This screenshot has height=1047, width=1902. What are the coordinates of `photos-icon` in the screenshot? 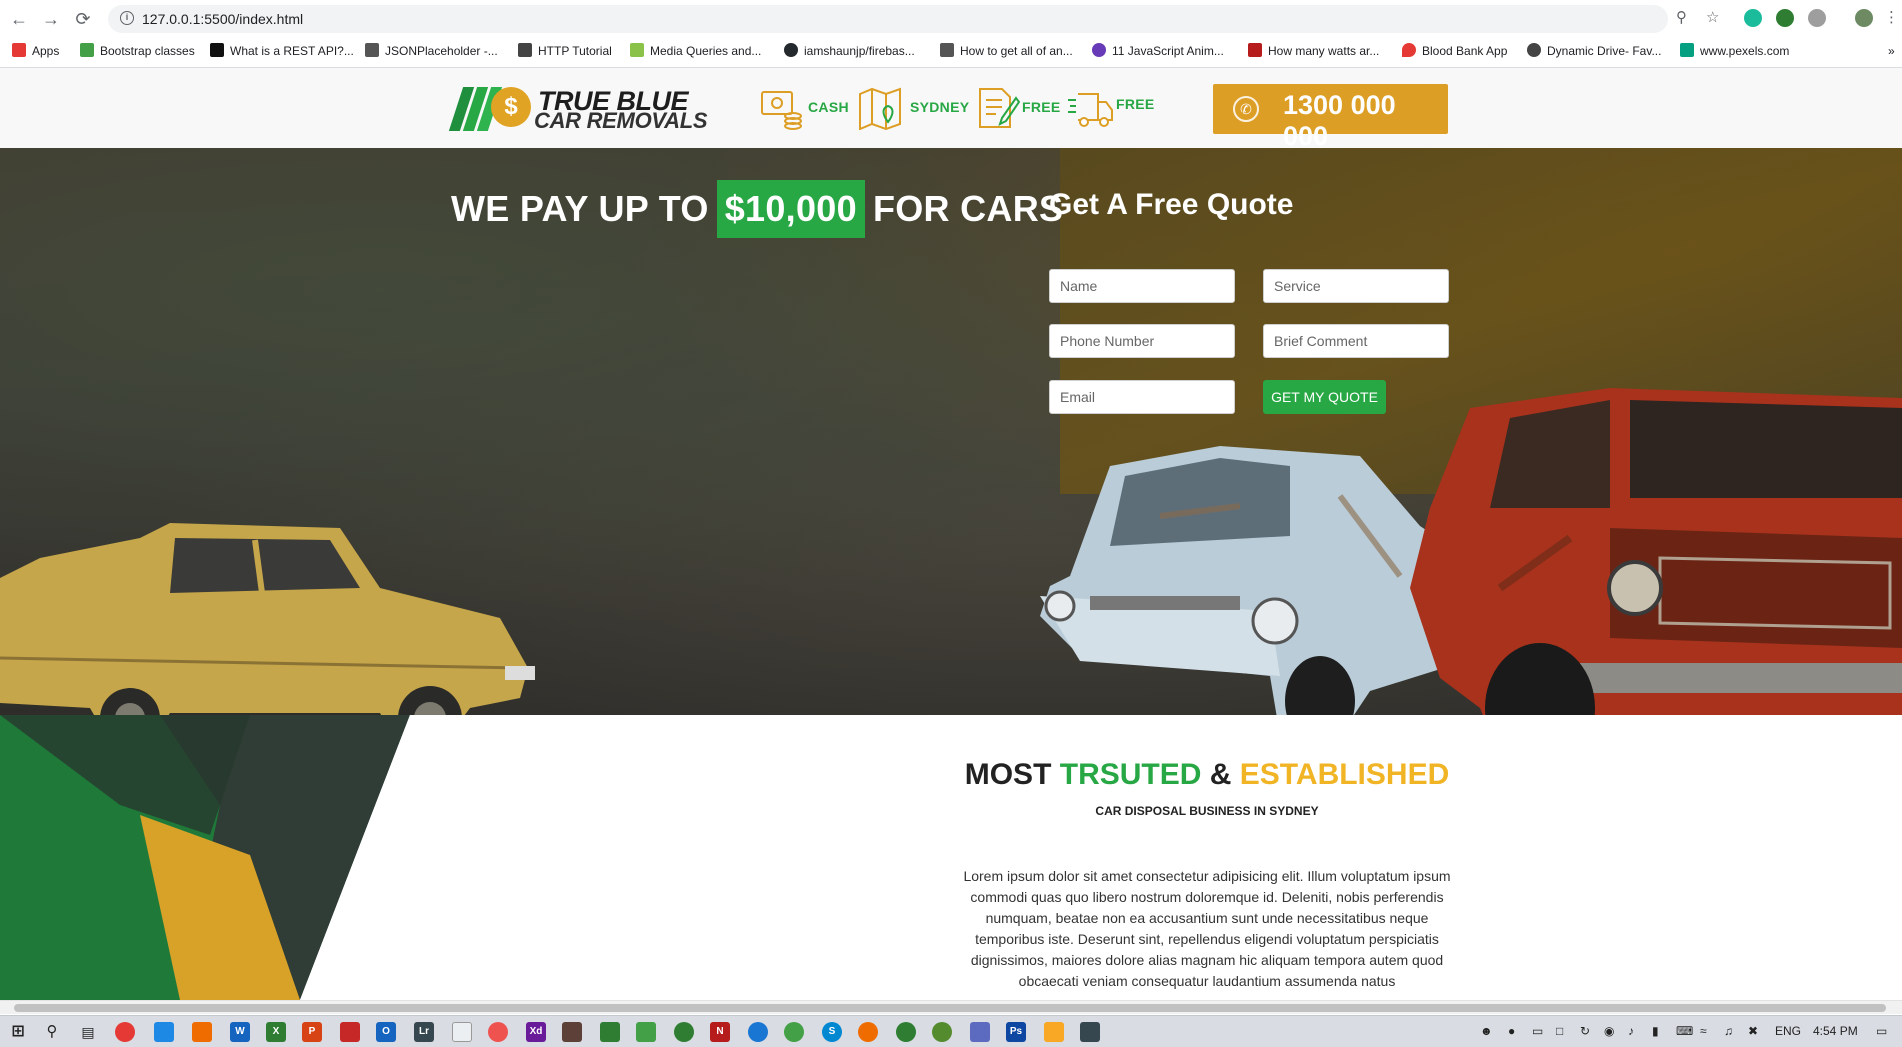 It's located at (1090, 1032).